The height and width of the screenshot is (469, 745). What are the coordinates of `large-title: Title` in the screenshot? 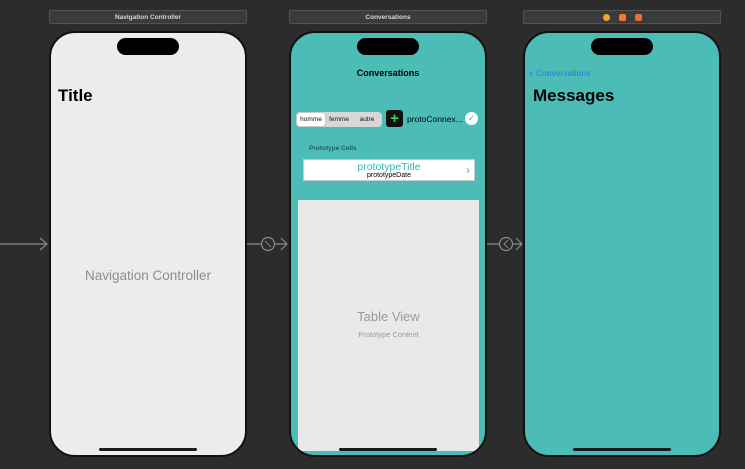 It's located at (75, 96).